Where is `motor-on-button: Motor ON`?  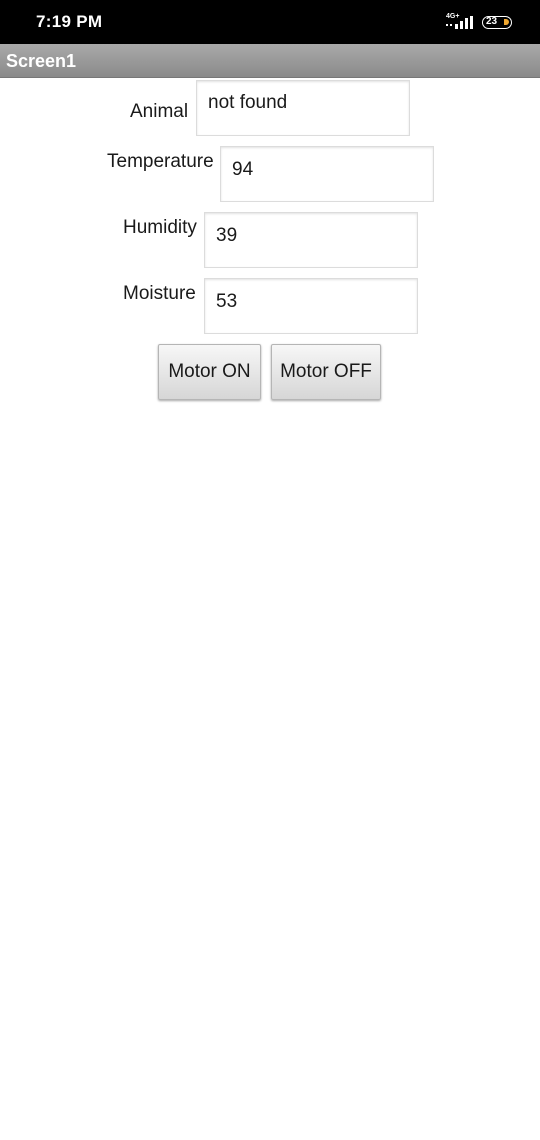
motor-on-button: Motor ON is located at coordinates (209, 372).